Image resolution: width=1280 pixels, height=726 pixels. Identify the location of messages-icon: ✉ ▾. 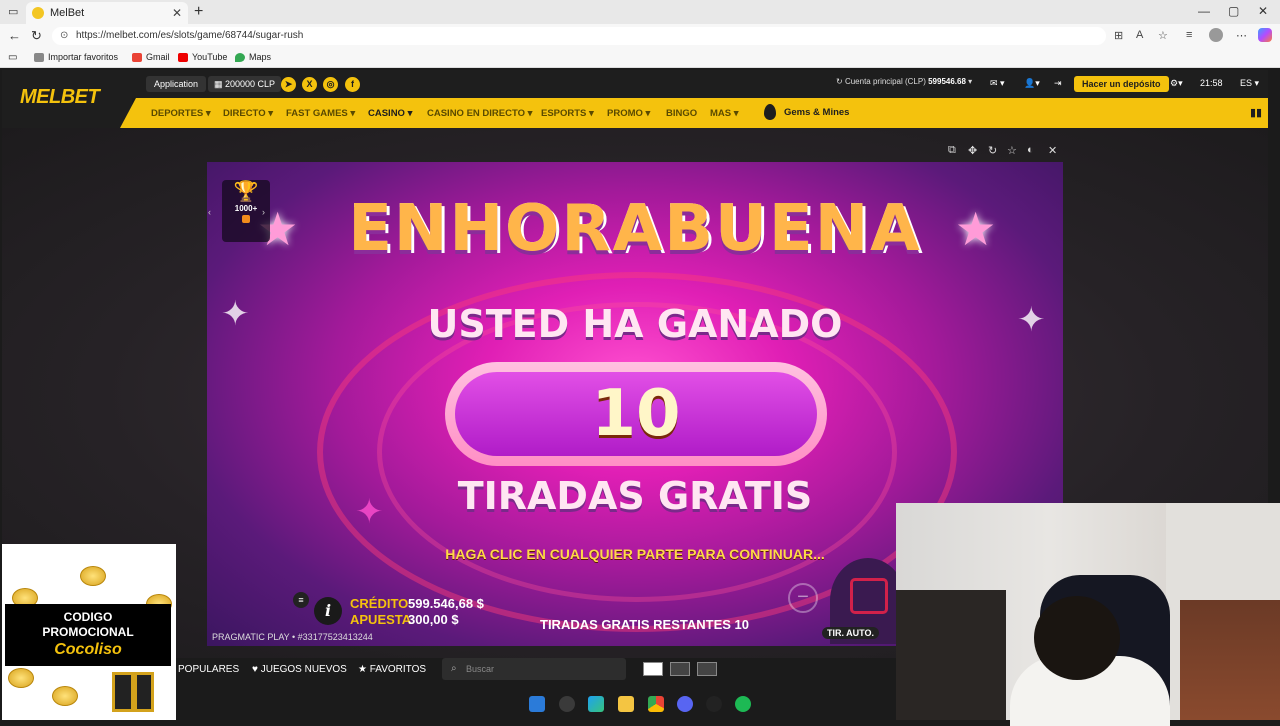
(997, 83).